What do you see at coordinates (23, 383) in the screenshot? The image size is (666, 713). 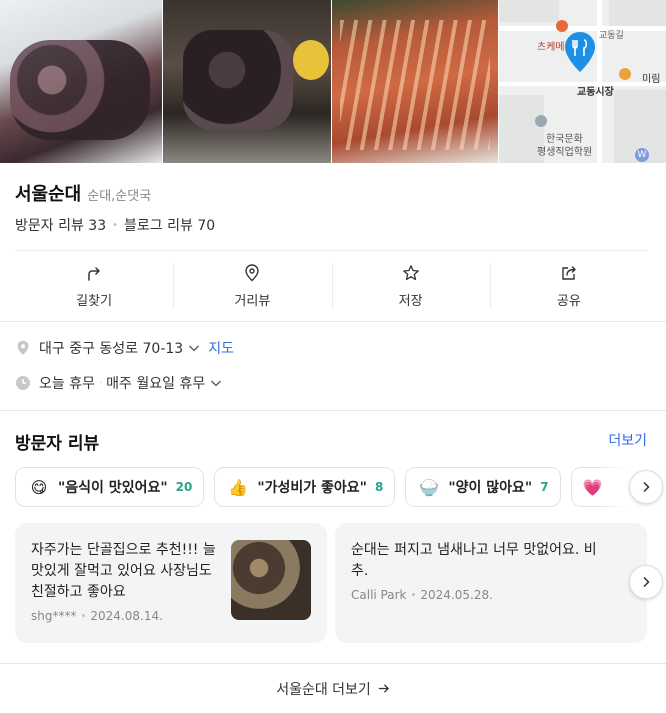 I see `clock-icon` at bounding box center [23, 383].